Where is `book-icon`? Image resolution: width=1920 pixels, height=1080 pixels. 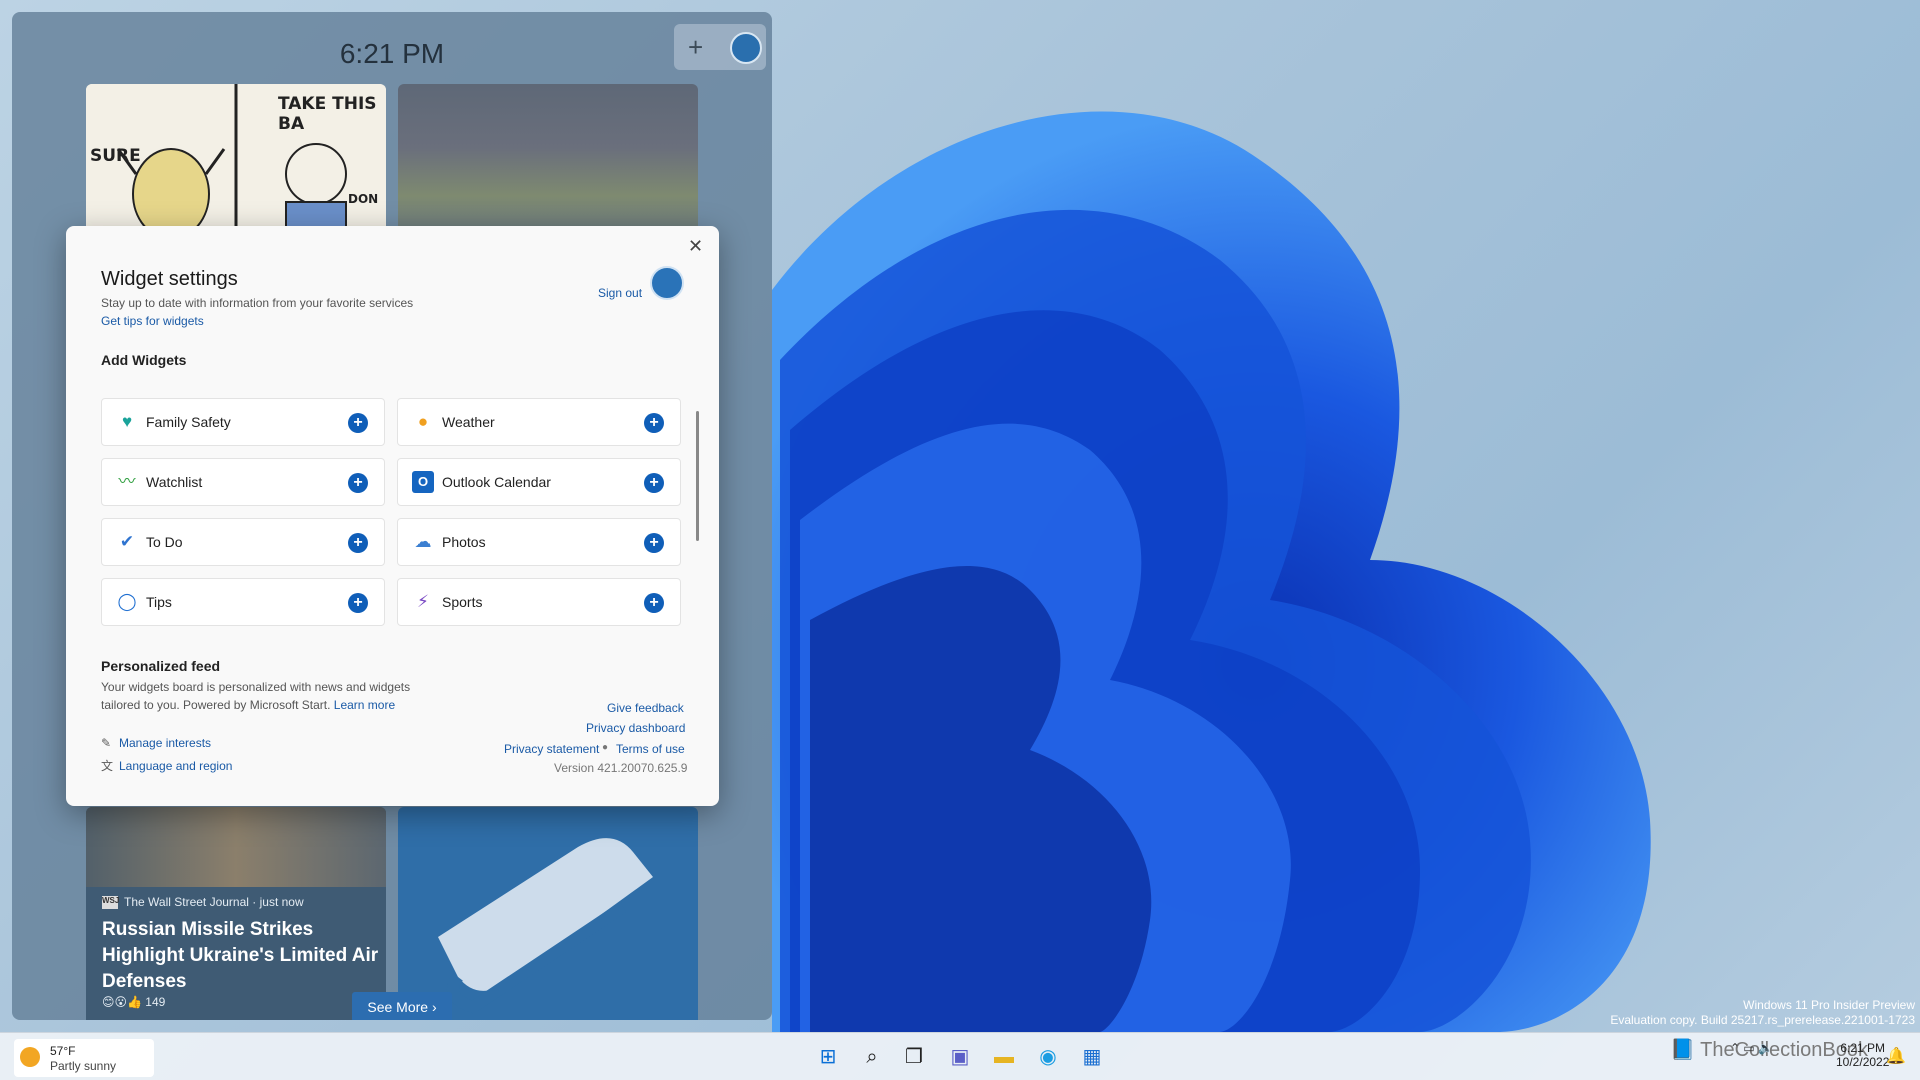 book-icon is located at coordinates (548, 913).